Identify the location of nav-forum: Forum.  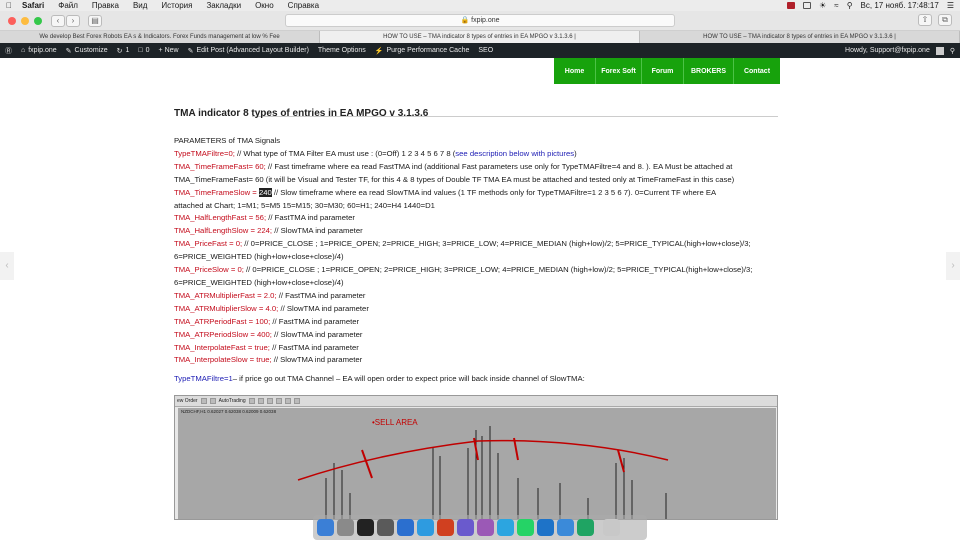
(663, 71).